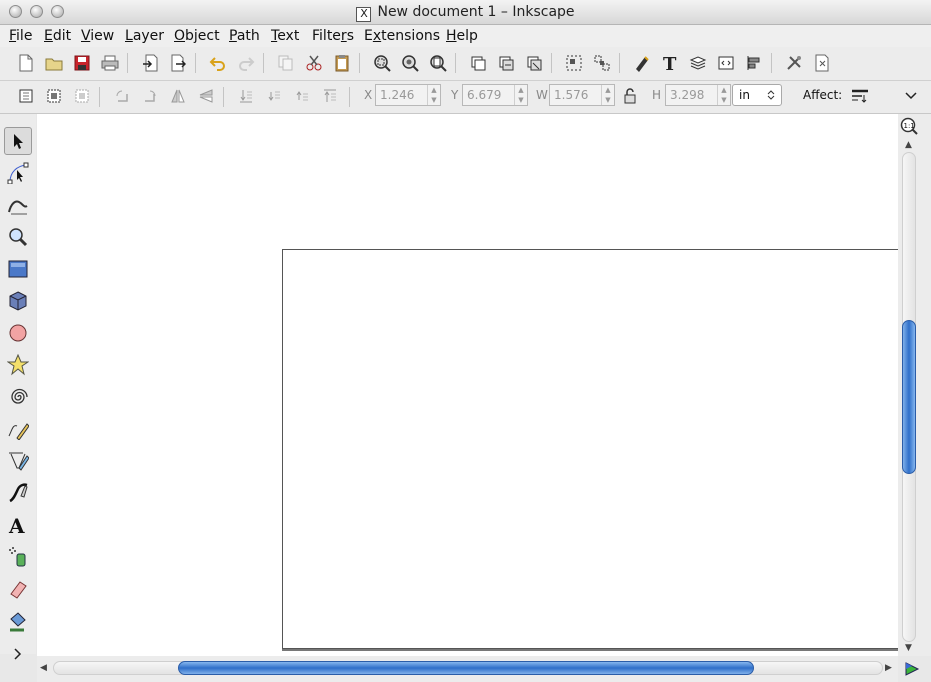 The image size is (931, 682). What do you see at coordinates (57, 36) in the screenshot?
I see `menu-edit: Edit` at bounding box center [57, 36].